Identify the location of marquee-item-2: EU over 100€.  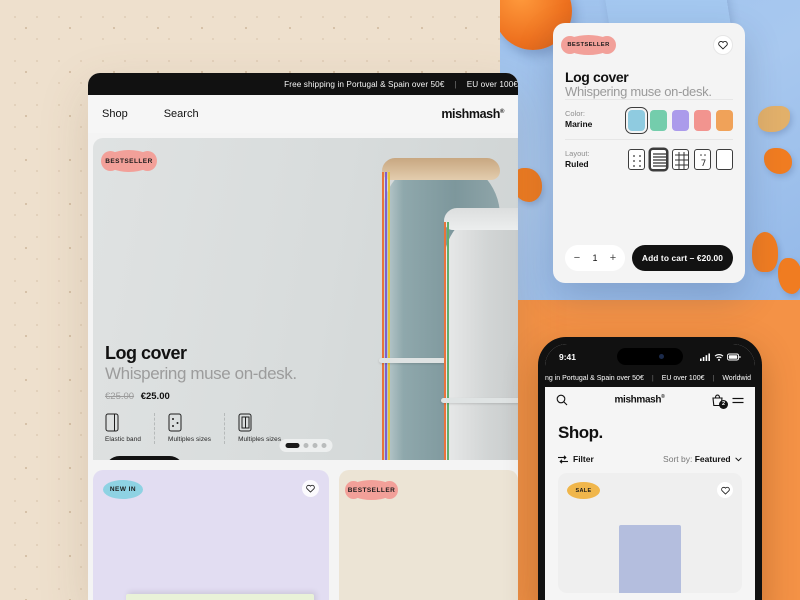
(492, 84).